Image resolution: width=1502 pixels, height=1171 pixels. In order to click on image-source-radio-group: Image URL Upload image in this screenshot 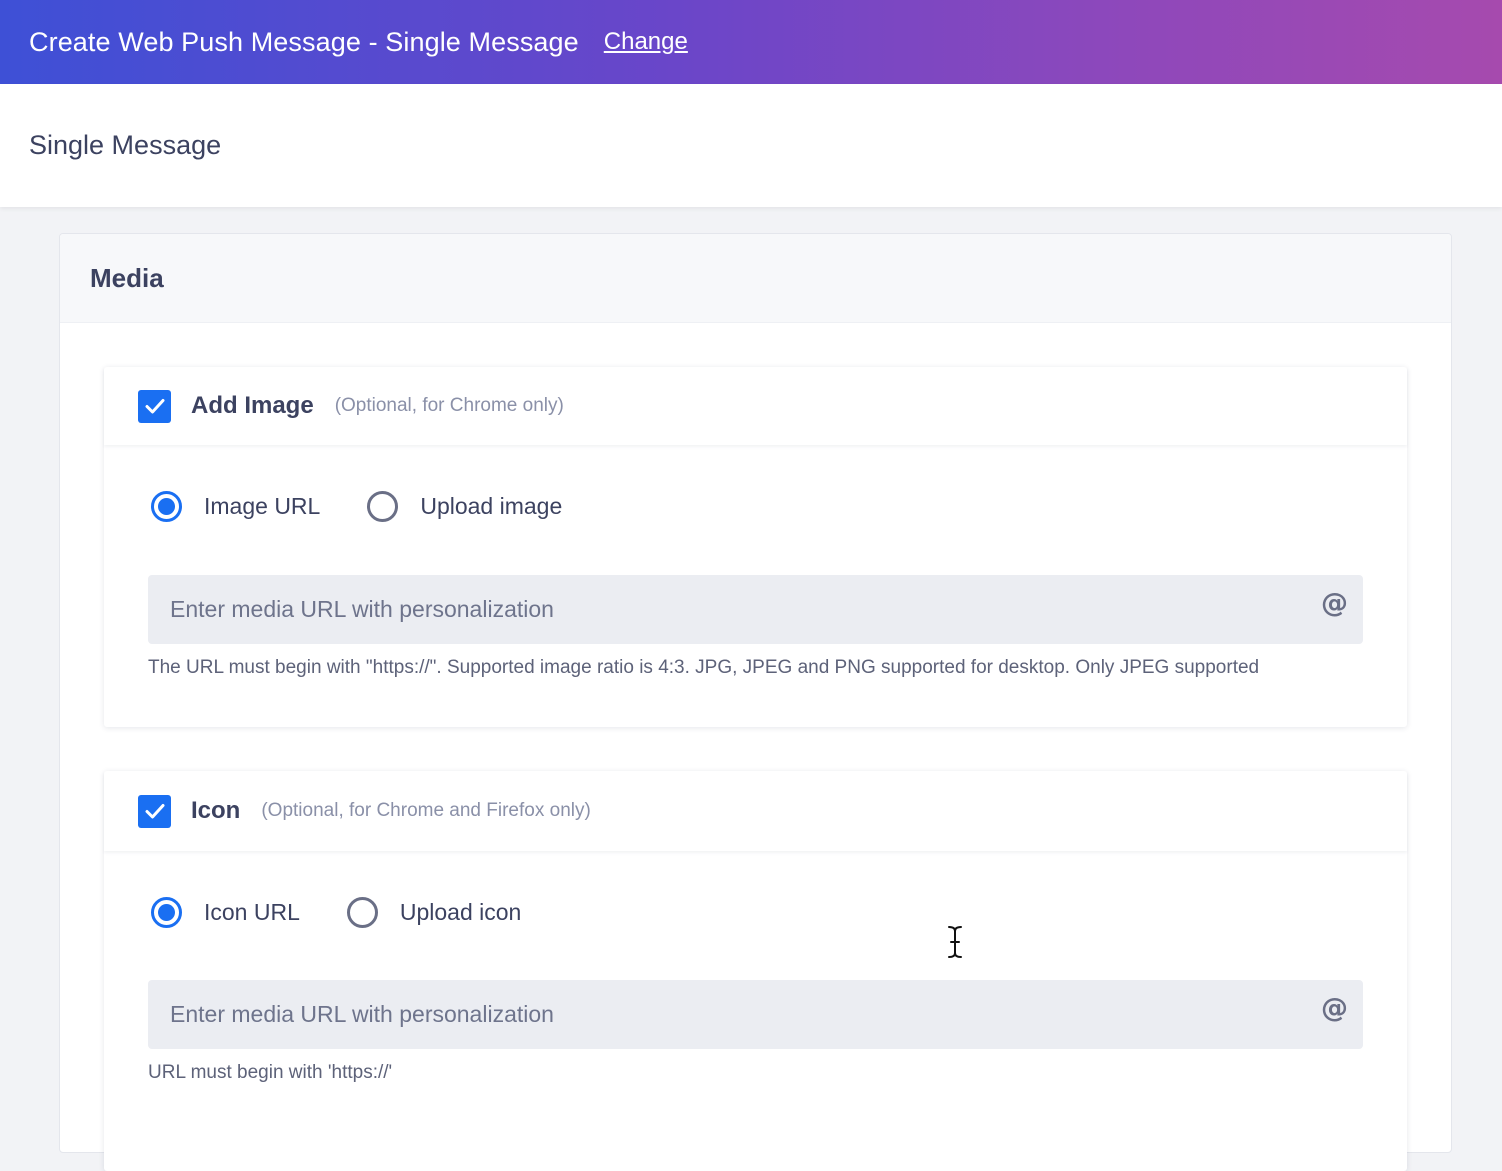, I will do `click(356, 506)`.